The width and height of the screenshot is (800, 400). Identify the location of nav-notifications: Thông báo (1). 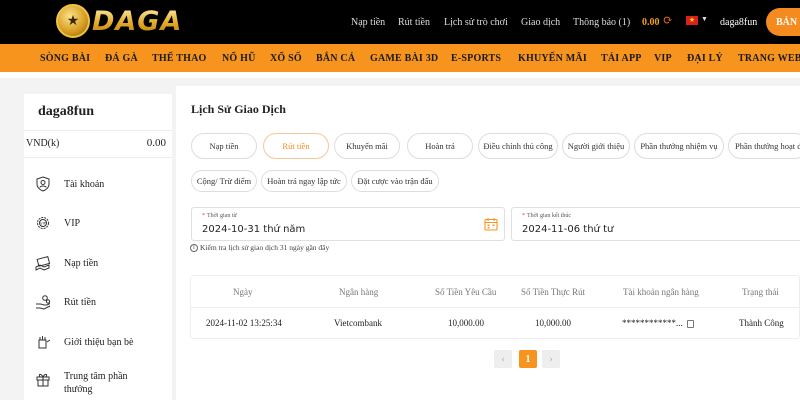
(601, 22).